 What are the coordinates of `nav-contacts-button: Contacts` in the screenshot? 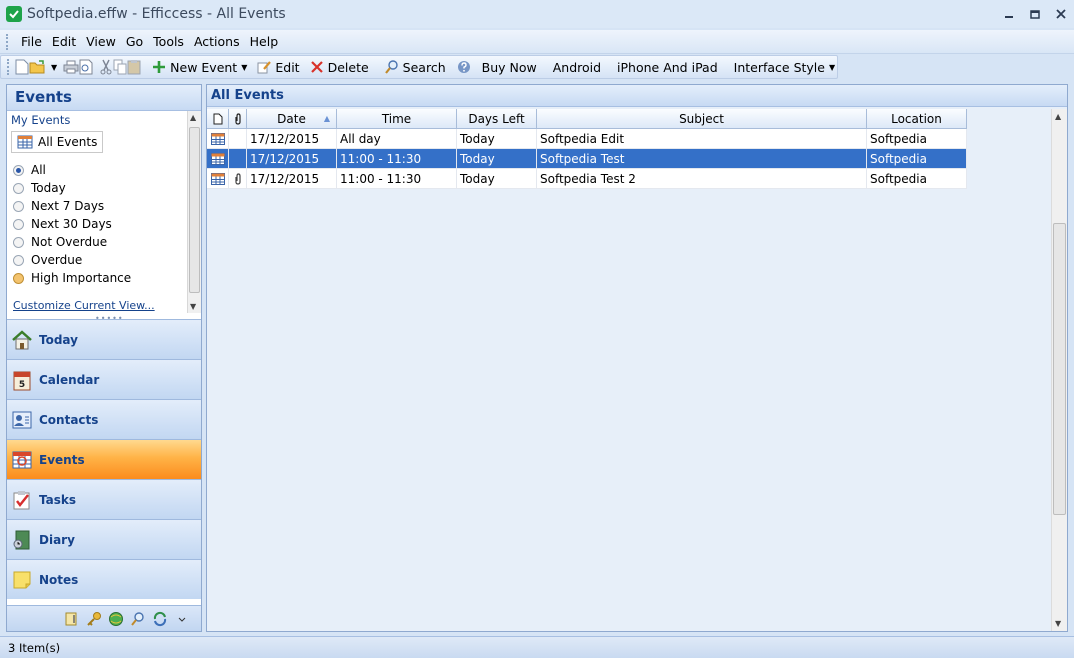 It's located at (104, 419).